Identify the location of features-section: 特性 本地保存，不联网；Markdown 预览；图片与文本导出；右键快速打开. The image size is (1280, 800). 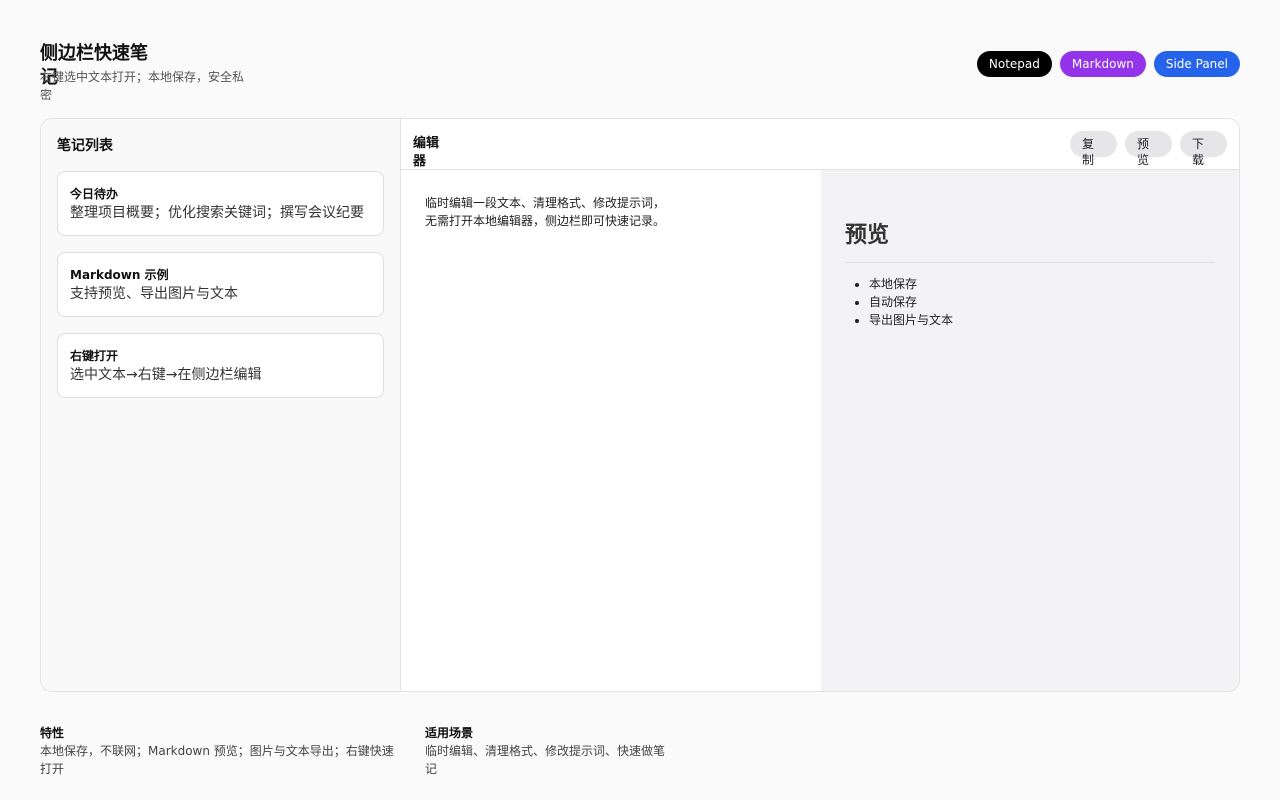
(220, 751).